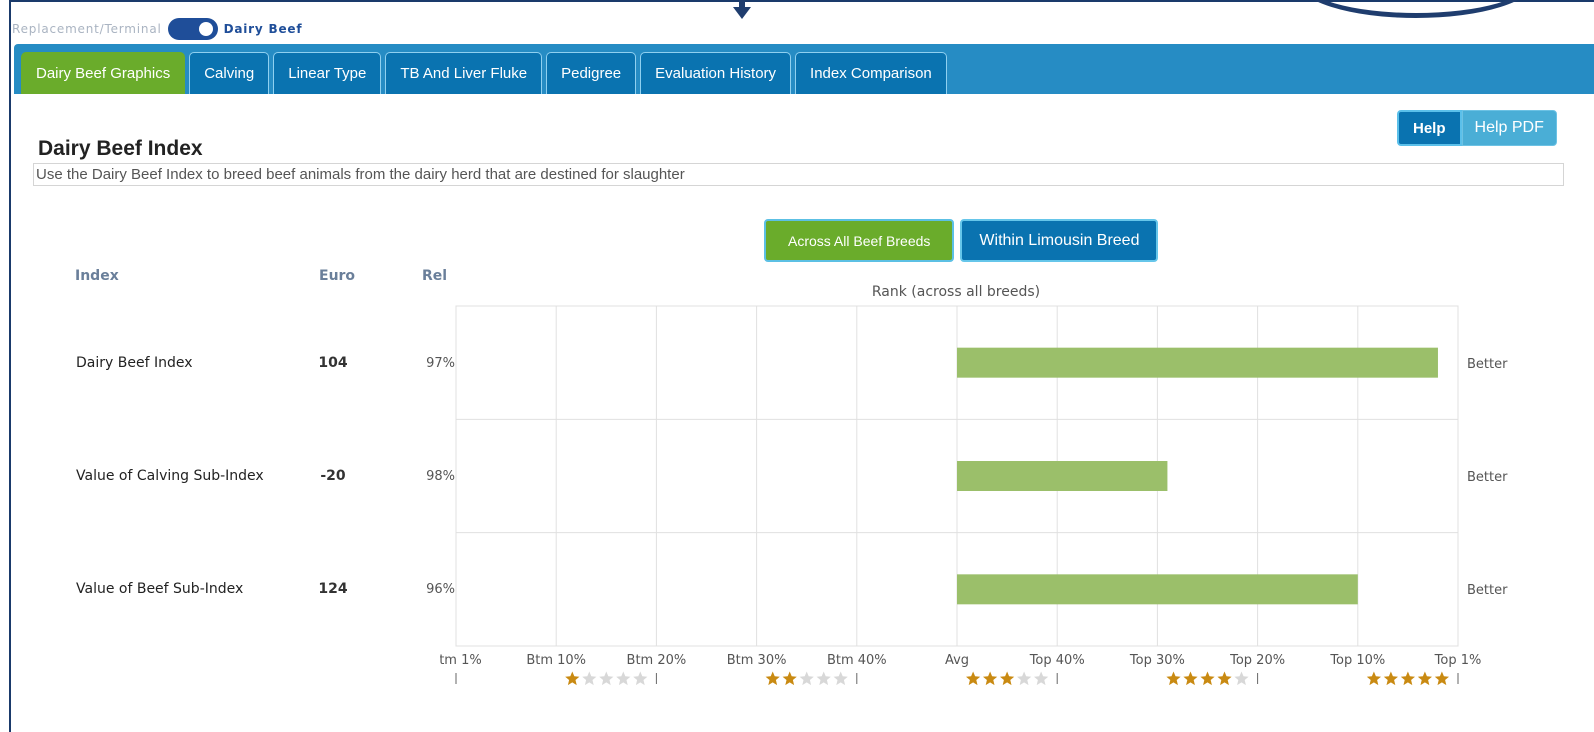 This screenshot has height=732, width=1594. I want to click on tab-linear-type: Linear Type, so click(327, 73).